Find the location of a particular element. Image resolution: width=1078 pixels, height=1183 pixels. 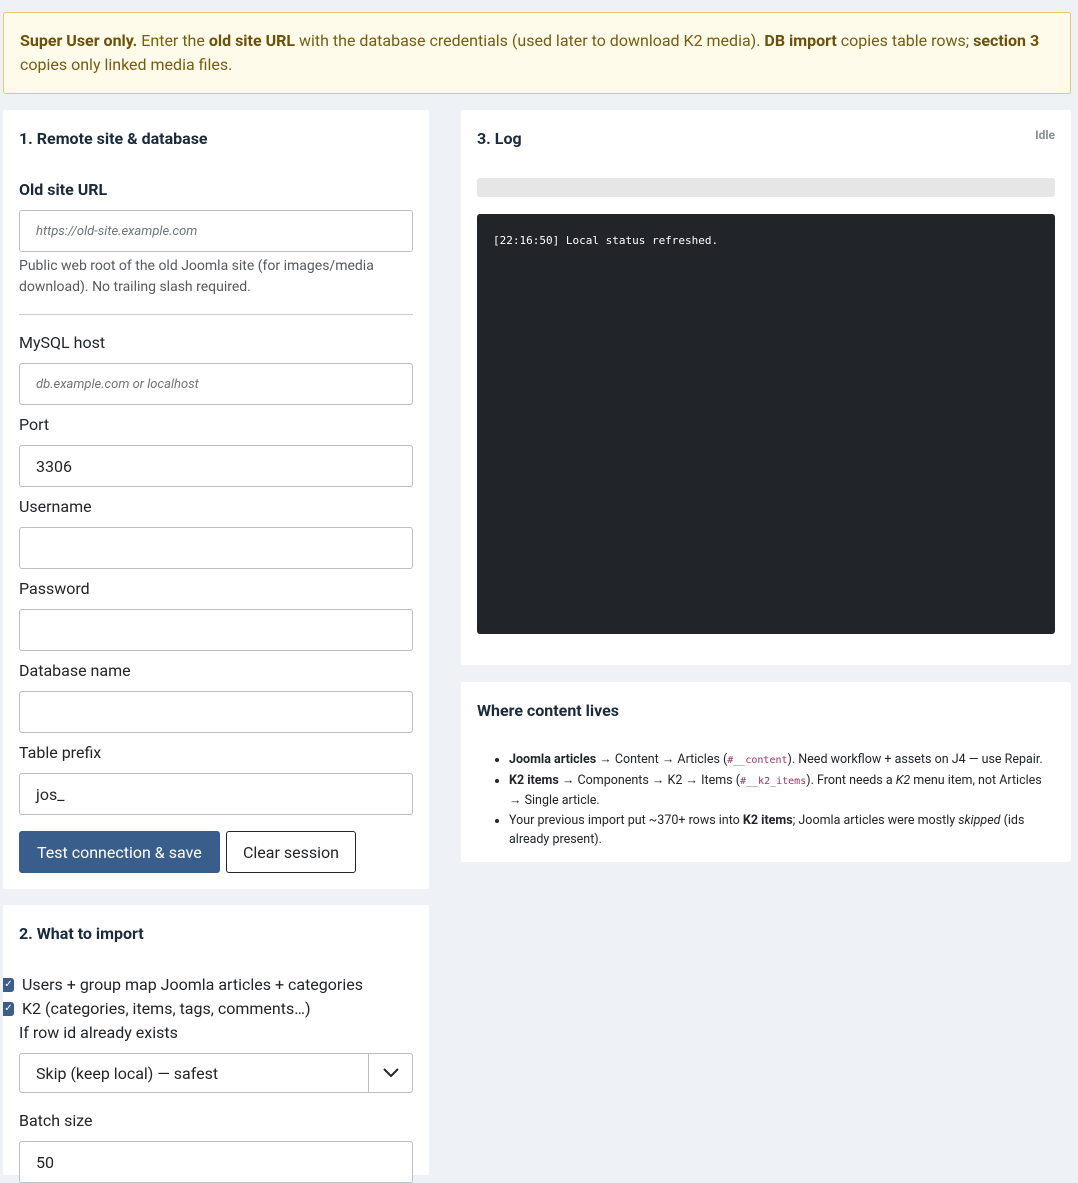

remote-site-title: 1. Remote site & database is located at coordinates (113, 138).